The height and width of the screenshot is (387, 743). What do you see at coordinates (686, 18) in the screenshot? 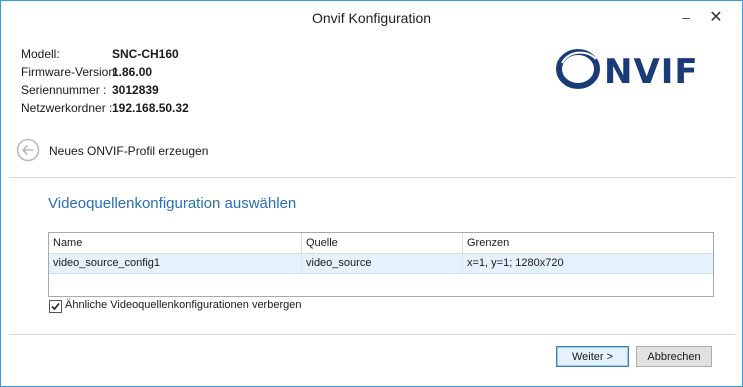
I see `minimize-button: –` at bounding box center [686, 18].